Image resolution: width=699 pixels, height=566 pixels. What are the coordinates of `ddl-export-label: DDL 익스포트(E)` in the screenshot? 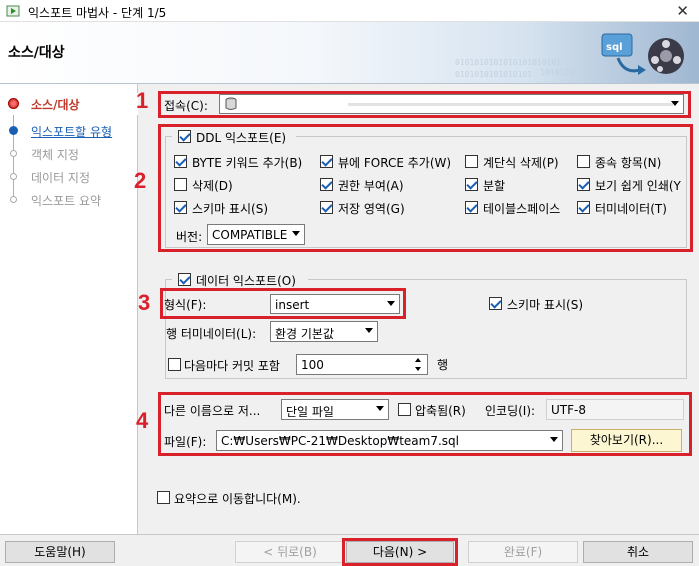 It's located at (241, 138).